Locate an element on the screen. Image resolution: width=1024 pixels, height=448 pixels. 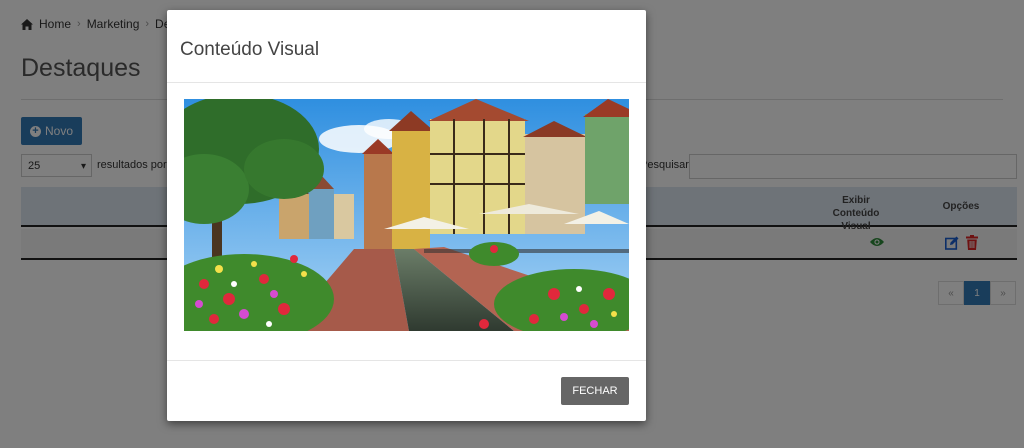
modal-header-divider is located at coordinates (406, 82).